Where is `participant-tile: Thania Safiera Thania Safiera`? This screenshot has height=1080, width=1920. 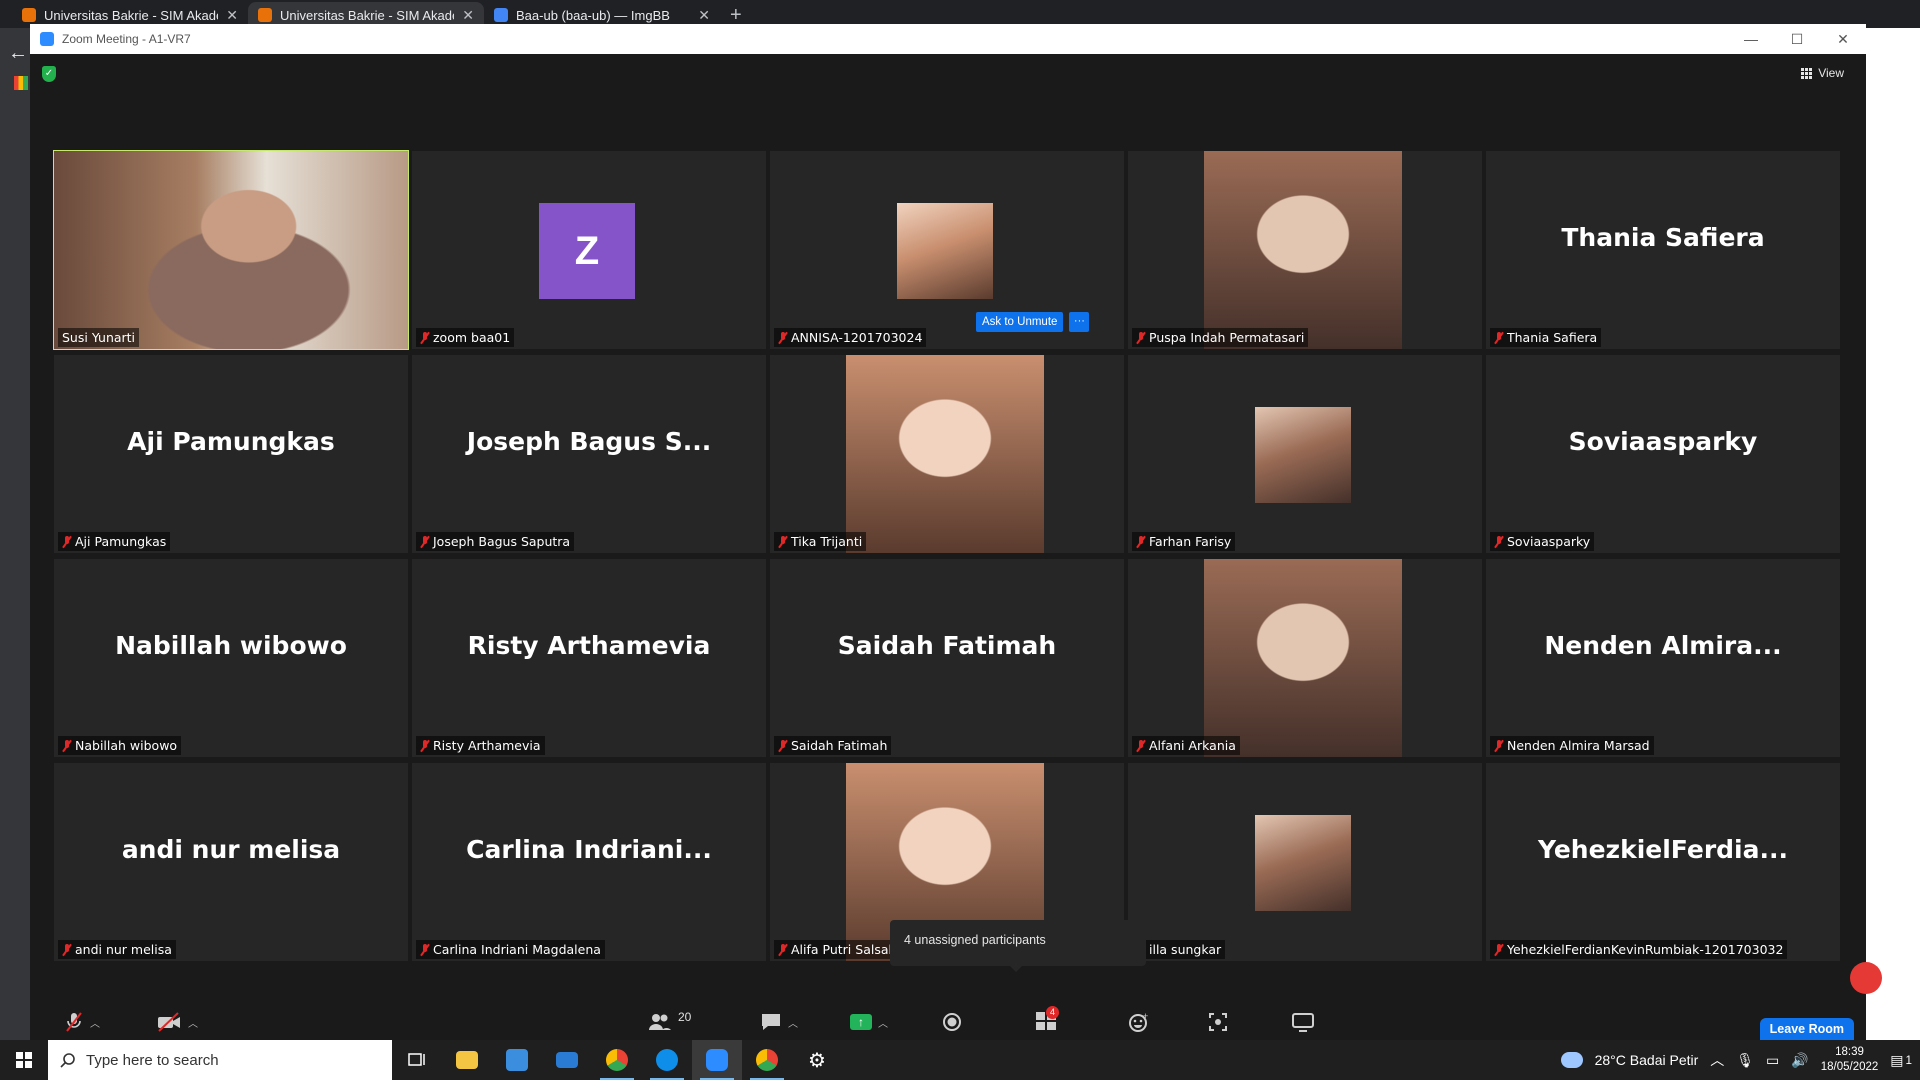
participant-tile: Thania Safiera Thania Safiera is located at coordinates (1663, 250).